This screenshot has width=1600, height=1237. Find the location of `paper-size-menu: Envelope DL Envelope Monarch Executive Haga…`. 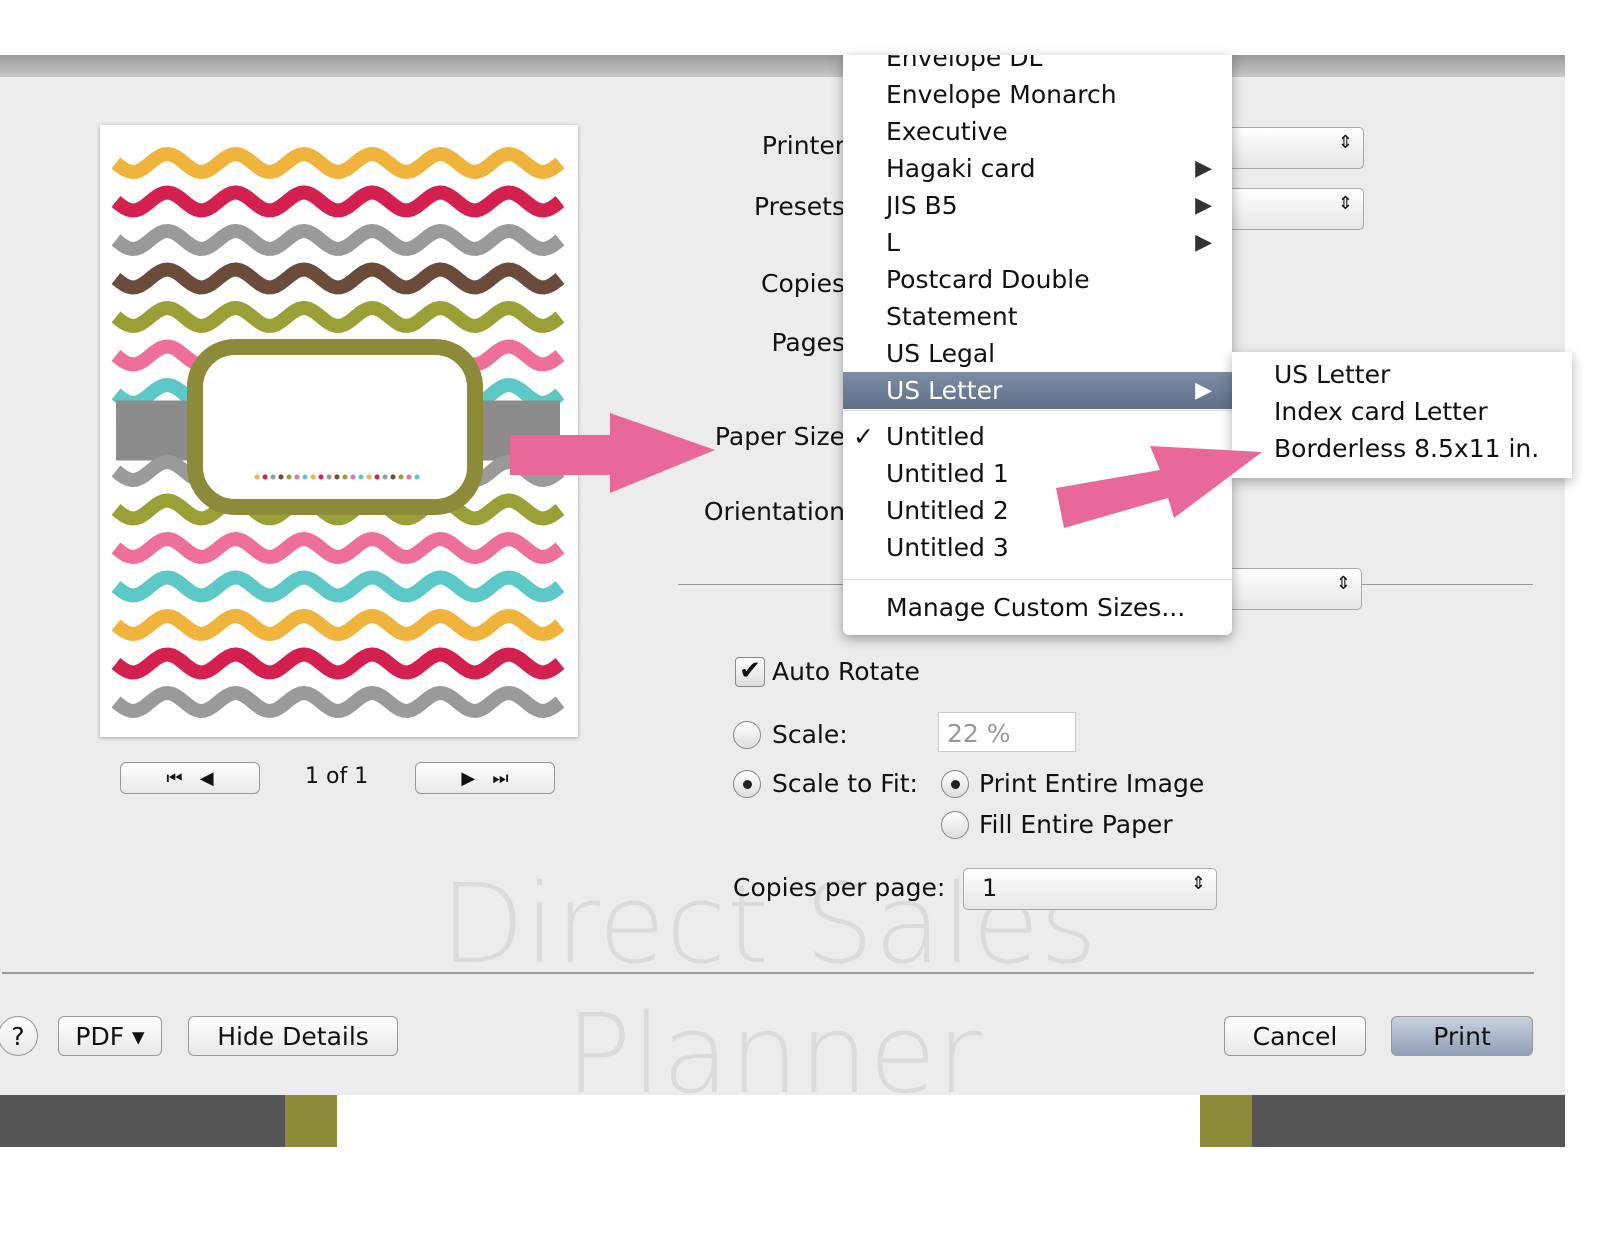

paper-size-menu: Envelope DL Envelope Monarch Executive Haga… is located at coordinates (1037, 345).